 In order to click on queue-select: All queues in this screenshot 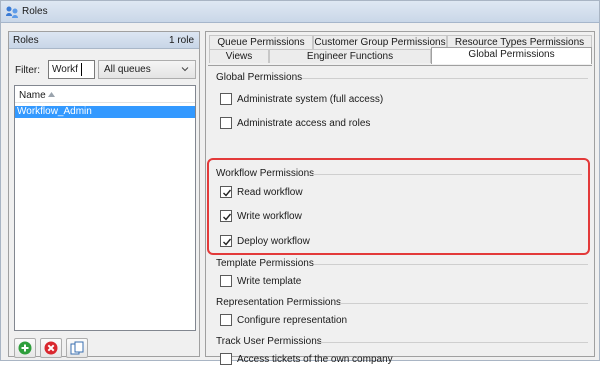, I will do `click(147, 69)`.